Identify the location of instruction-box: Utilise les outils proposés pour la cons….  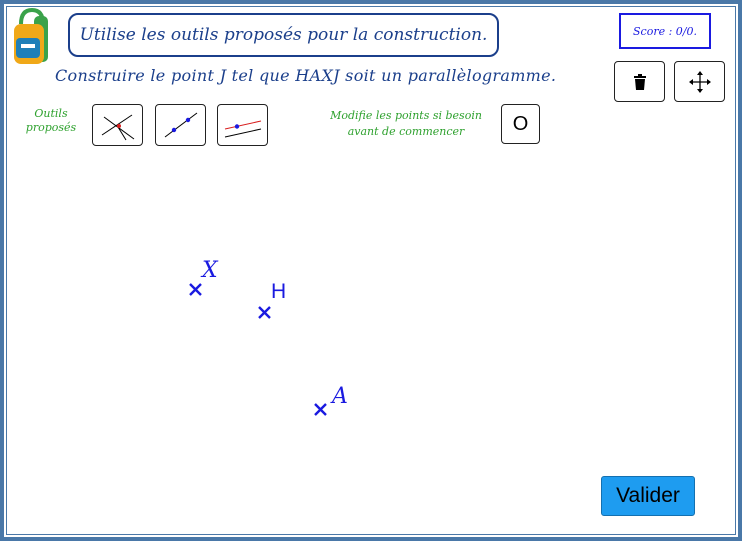
(283, 35).